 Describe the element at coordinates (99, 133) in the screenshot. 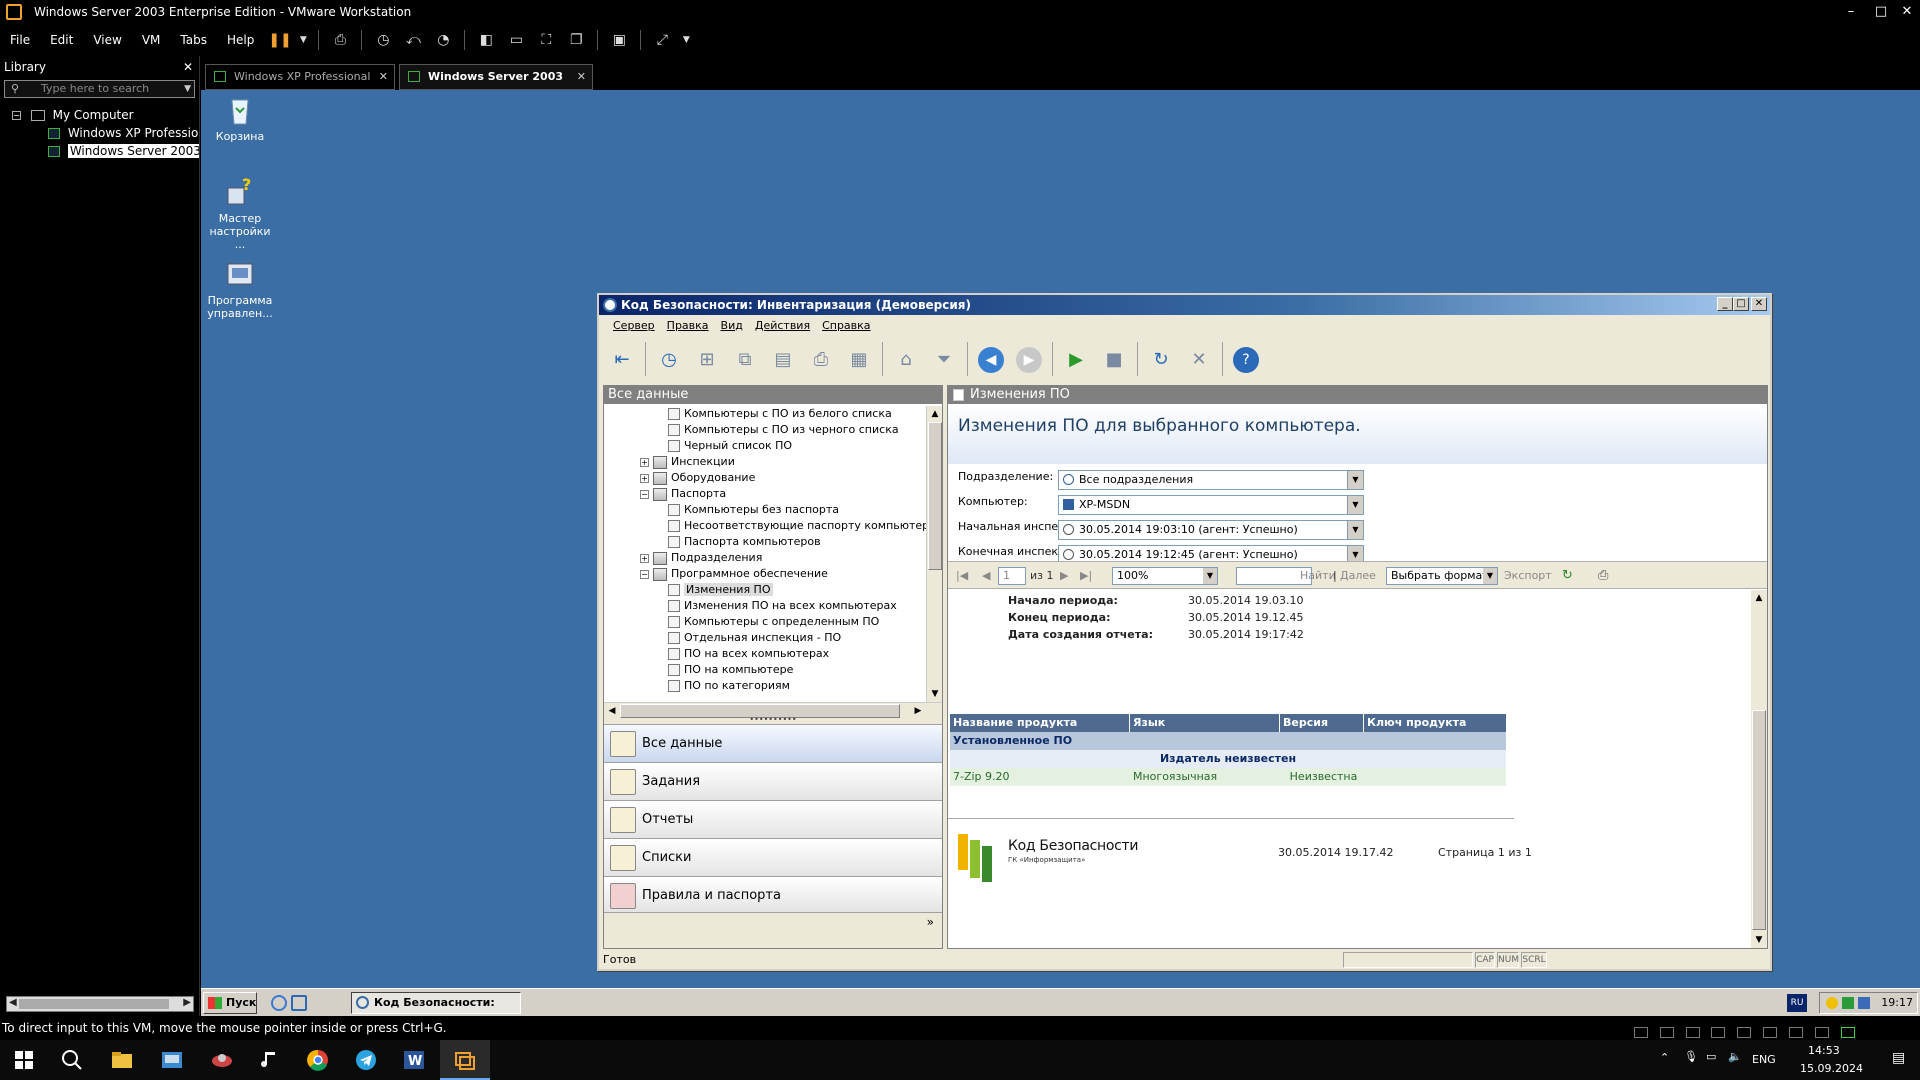

I see `tree-node-vm: Windows XP Professional` at that location.